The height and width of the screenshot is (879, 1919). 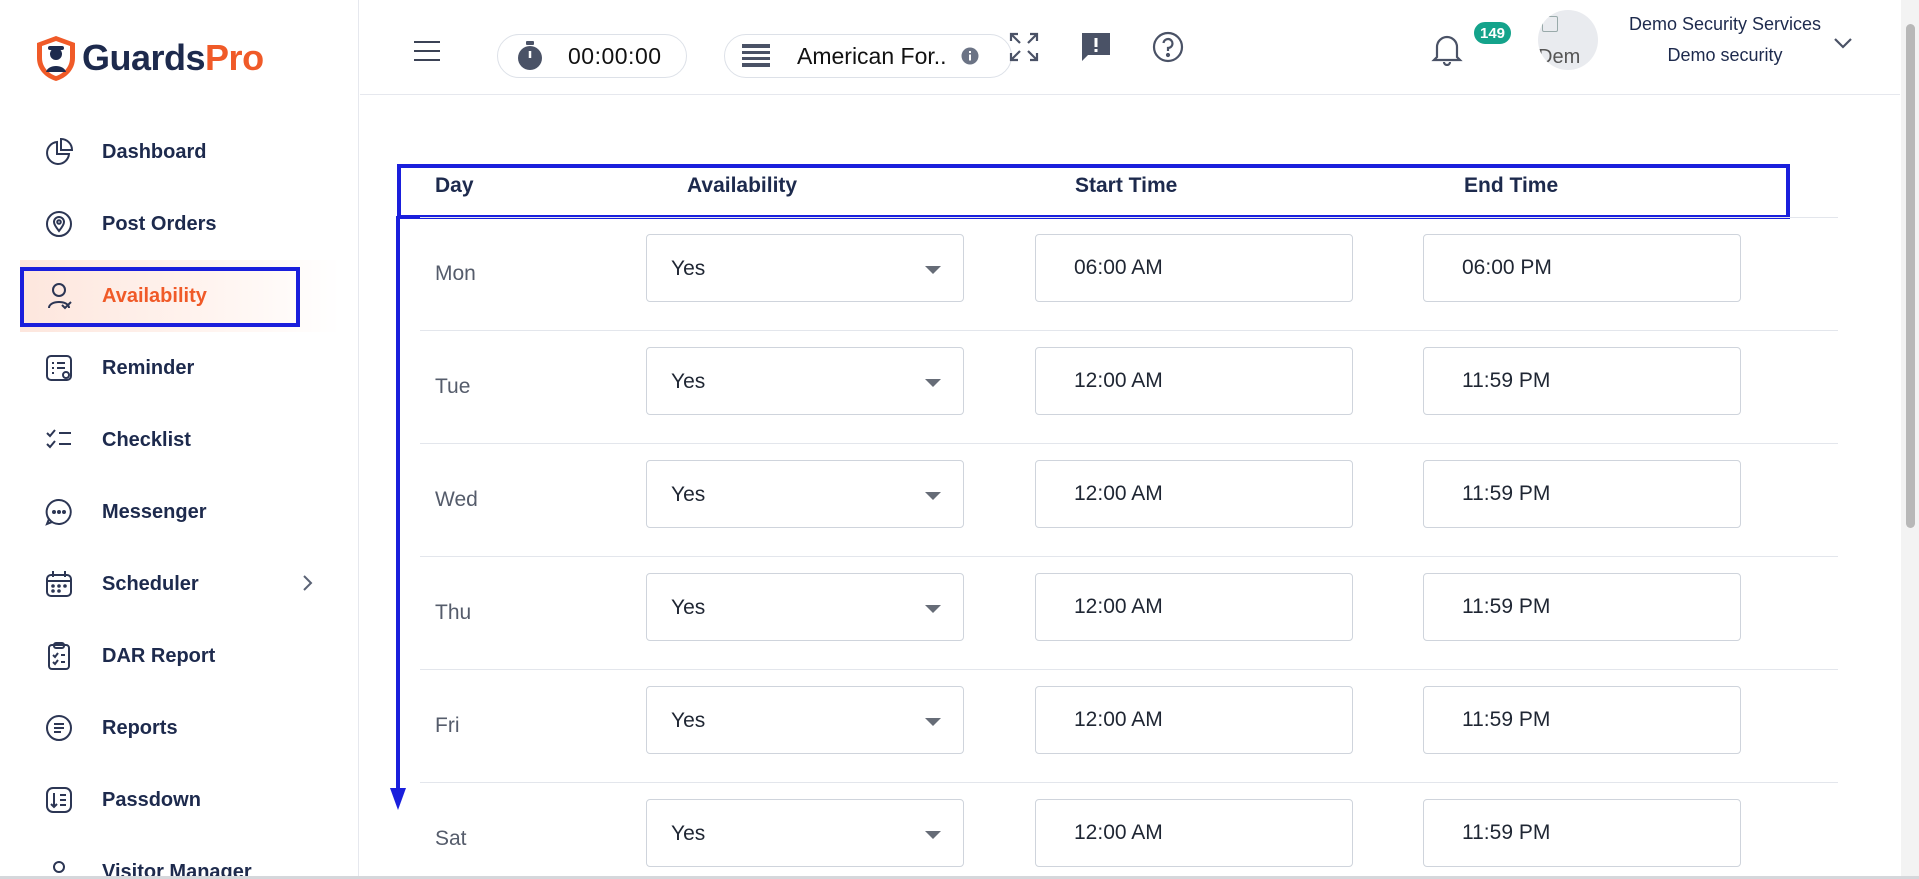 I want to click on table-row: Thu Yes, so click(x=1129, y=613).